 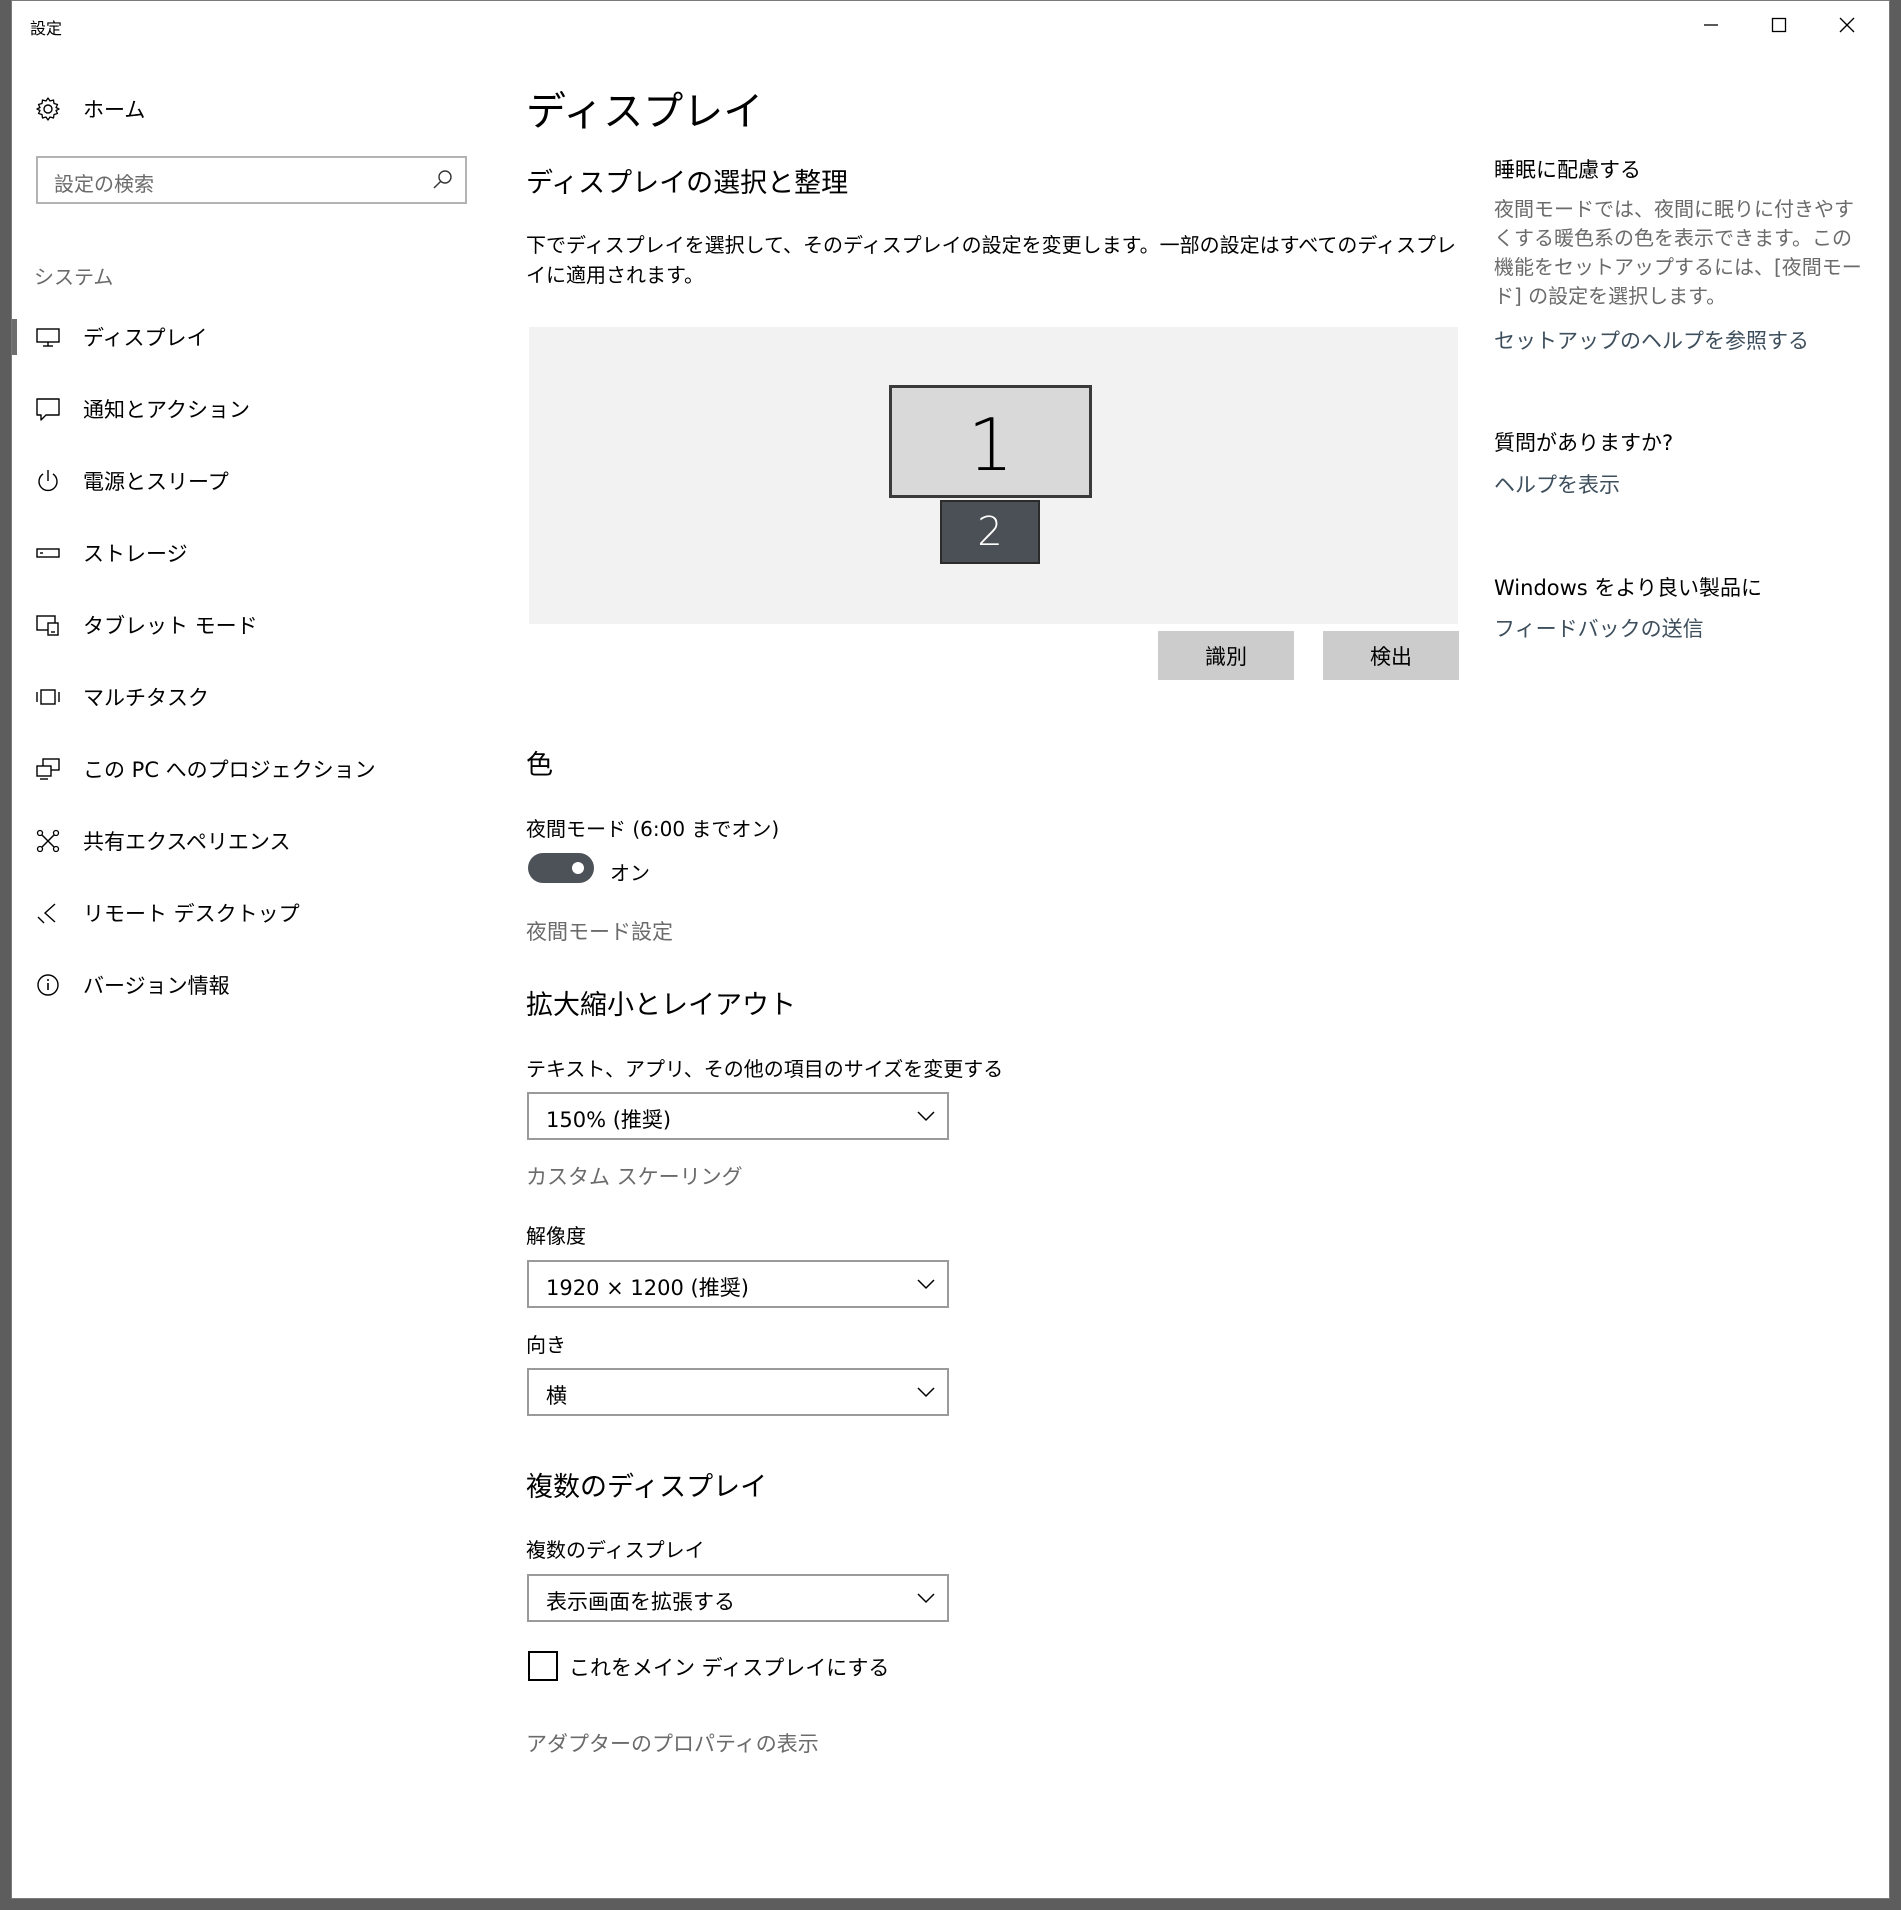 I want to click on monitor-2-number: 2, so click(x=990, y=532).